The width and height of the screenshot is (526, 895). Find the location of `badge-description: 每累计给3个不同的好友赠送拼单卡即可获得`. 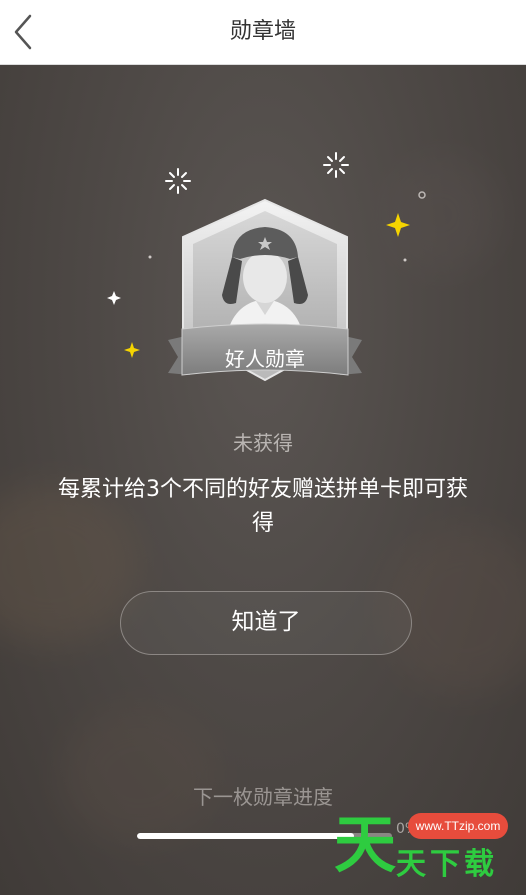

badge-description: 每累计给3个不同的好友赠送拼单卡即可获得 is located at coordinates (263, 506).